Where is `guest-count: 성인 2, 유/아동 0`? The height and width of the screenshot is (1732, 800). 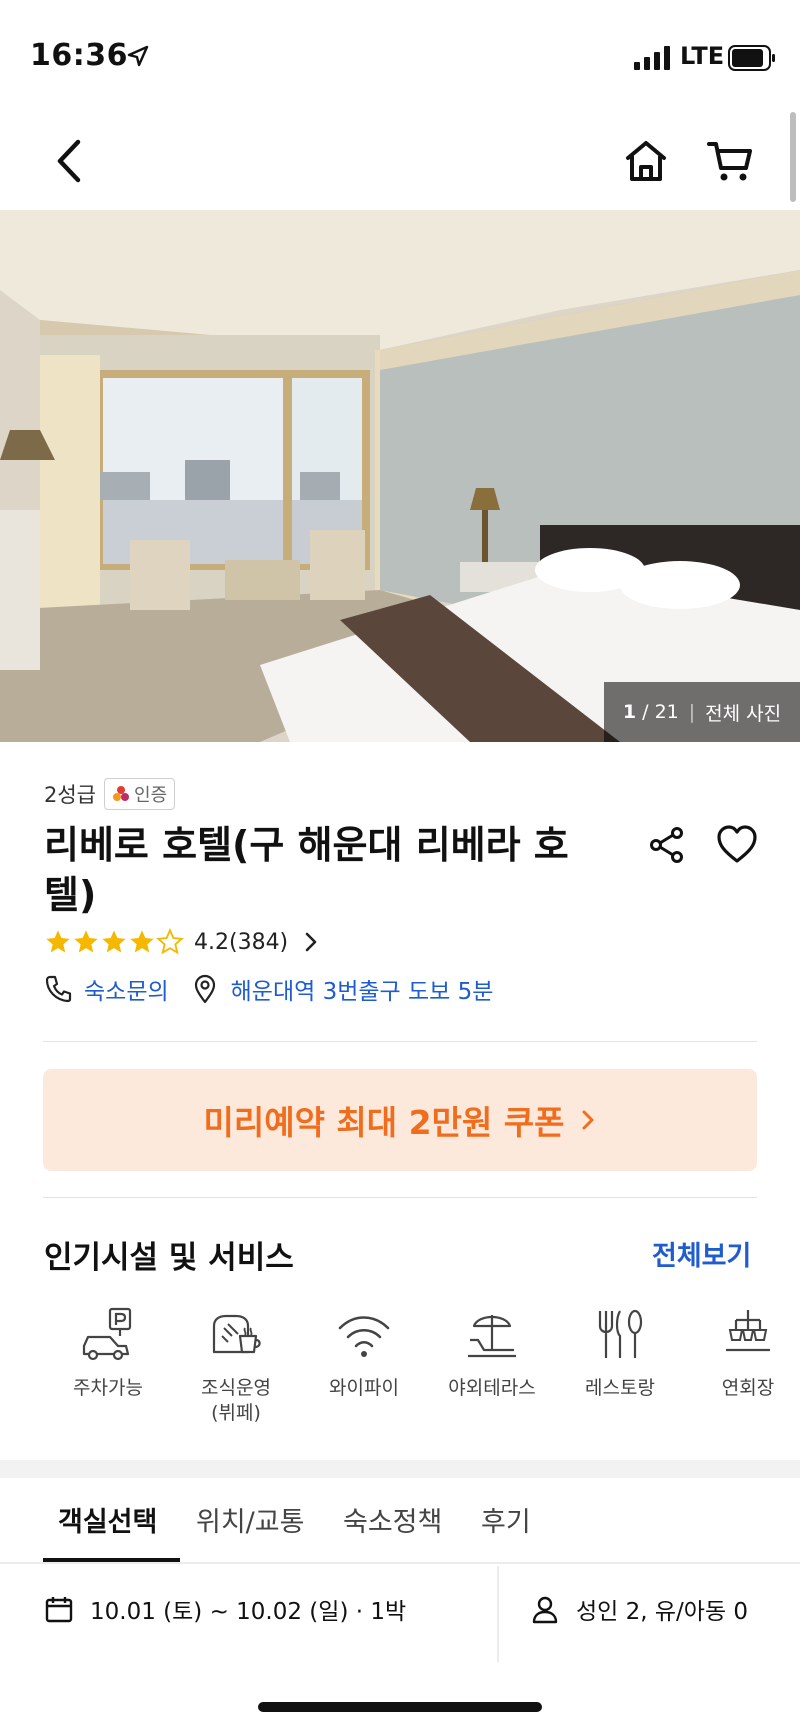 guest-count: 성인 2, 유/아동 0 is located at coordinates (662, 1612).